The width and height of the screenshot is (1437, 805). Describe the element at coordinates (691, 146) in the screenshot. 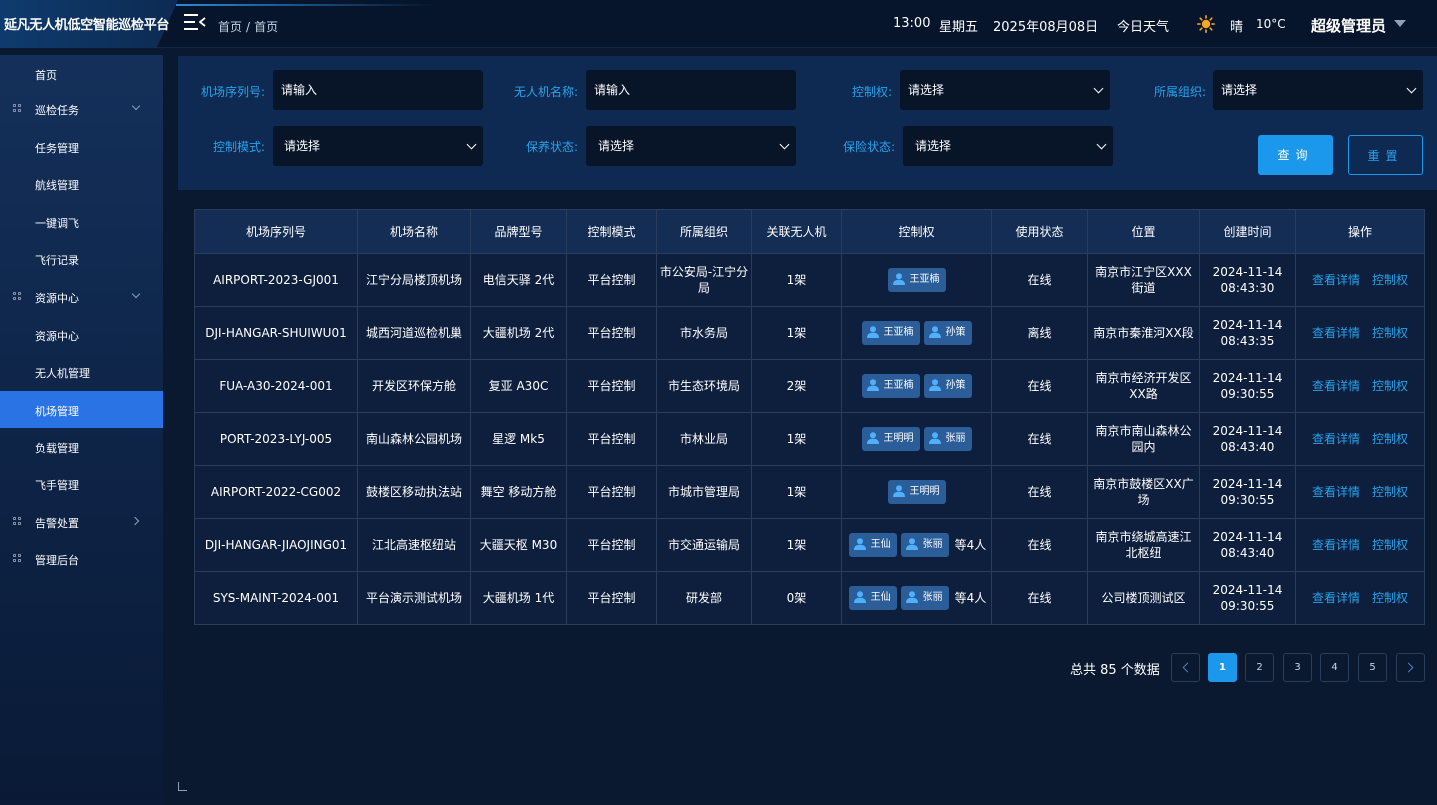

I see `maintain-select: 请选择` at that location.